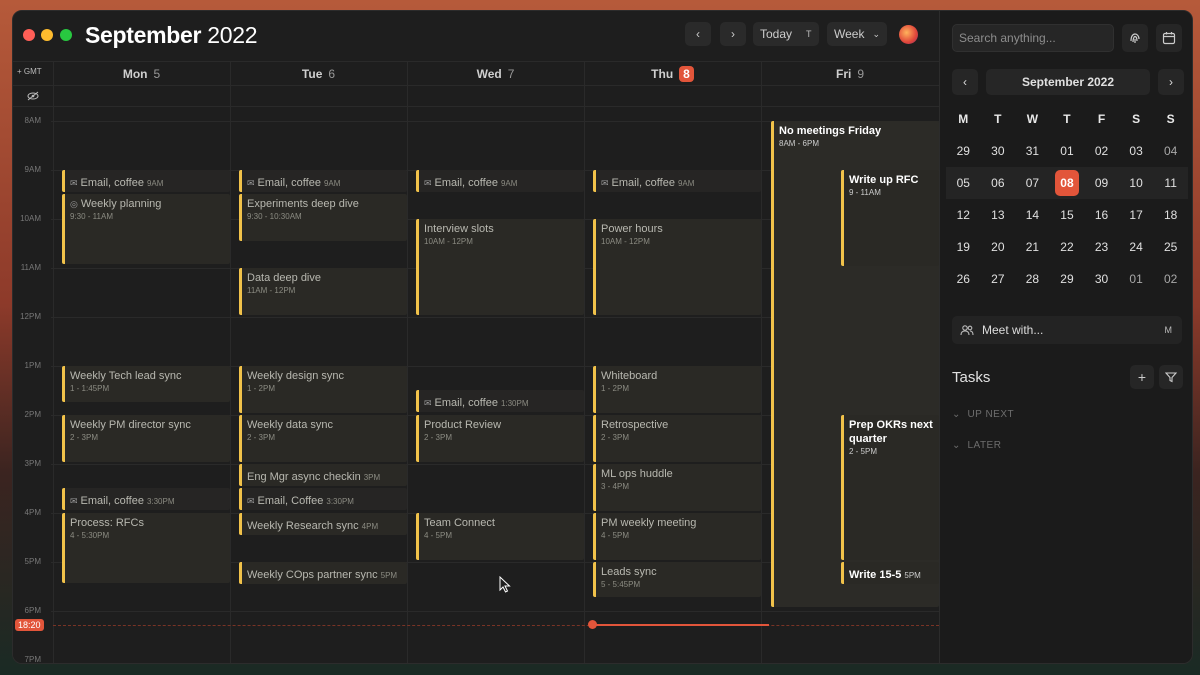 The image size is (1200, 675). I want to click on date-cell: 04, so click(1170, 151).